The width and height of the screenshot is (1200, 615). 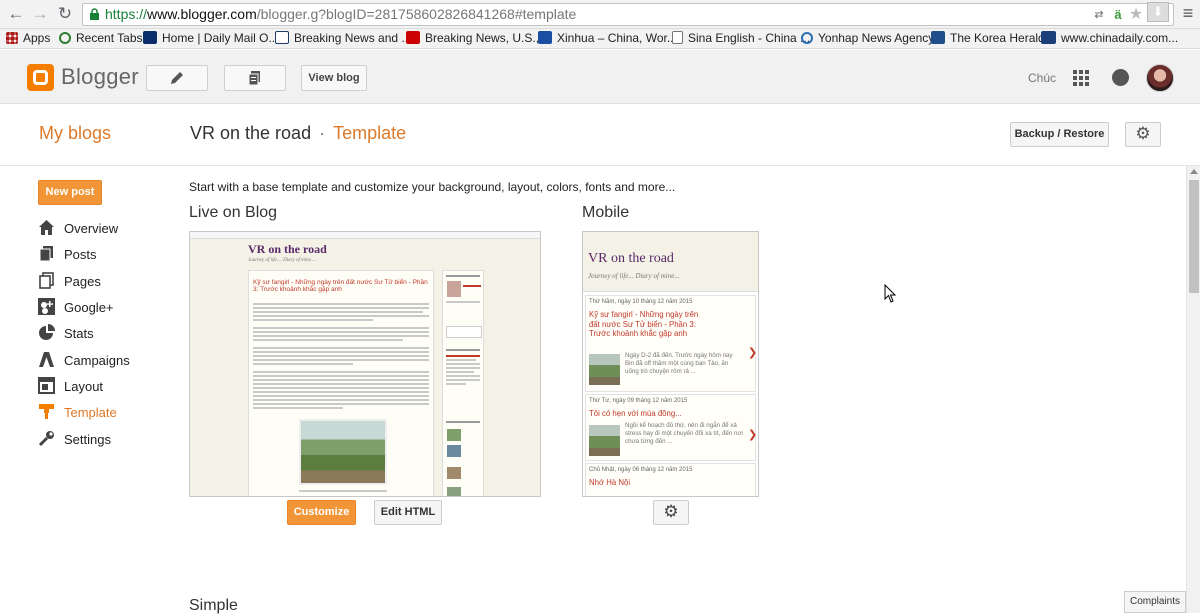 I want to click on apps-grid-icon, so click(x=12, y=38).